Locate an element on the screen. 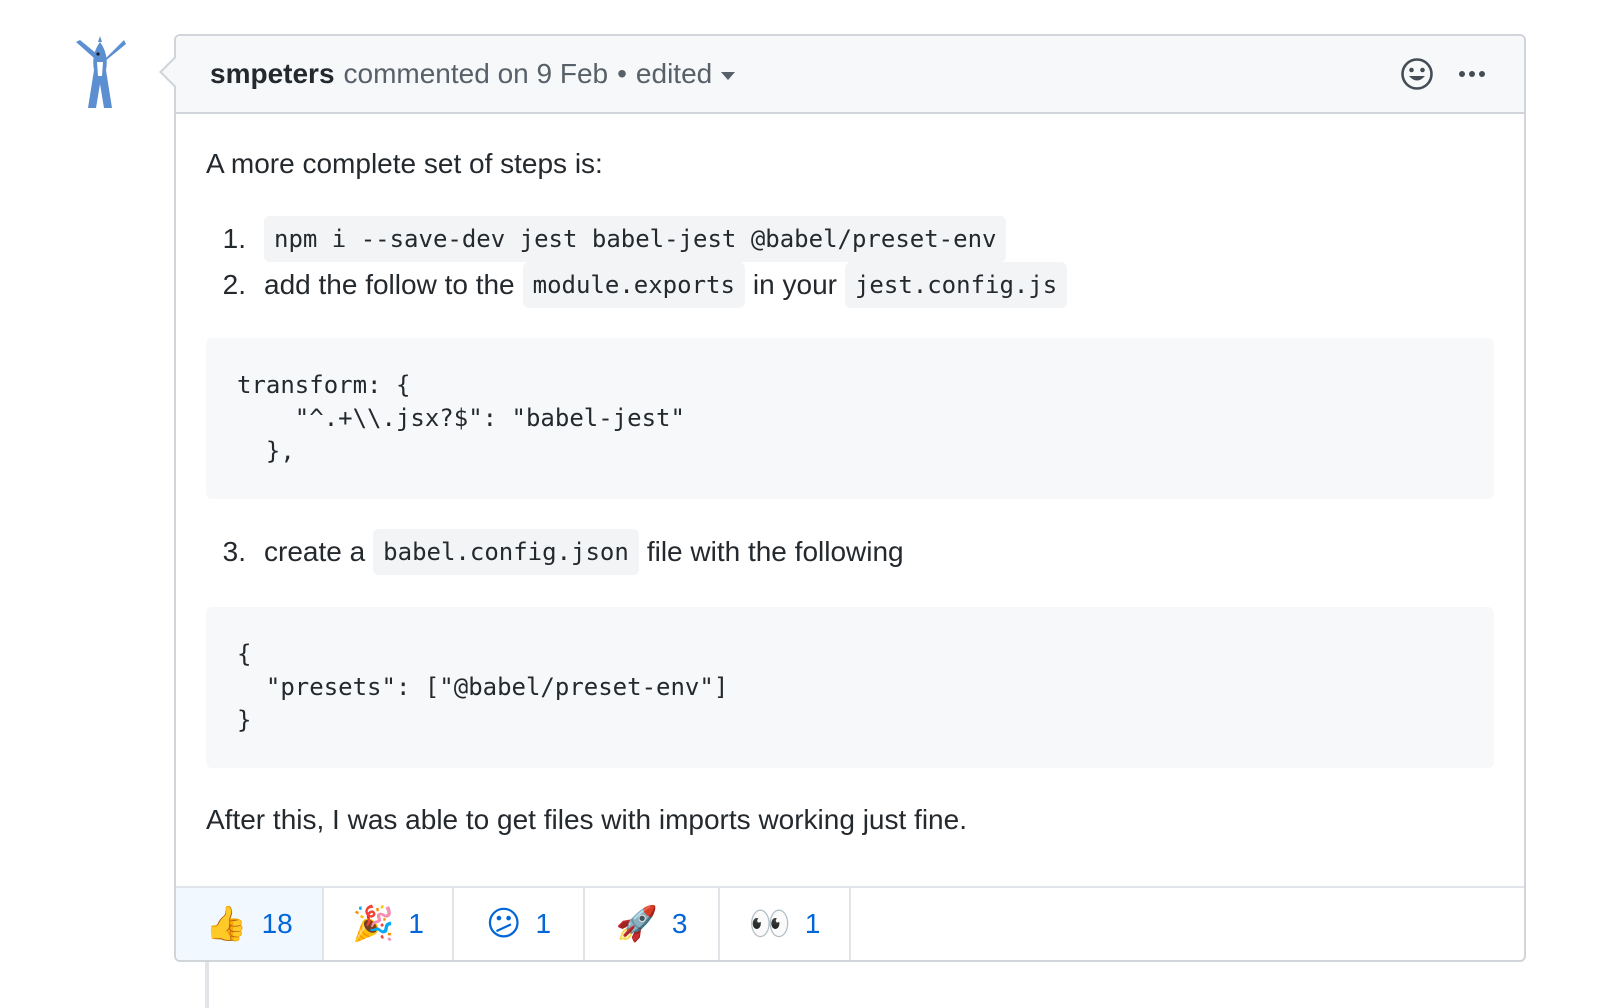 The height and width of the screenshot is (1008, 1616). list-number: 1. is located at coordinates (234, 238).